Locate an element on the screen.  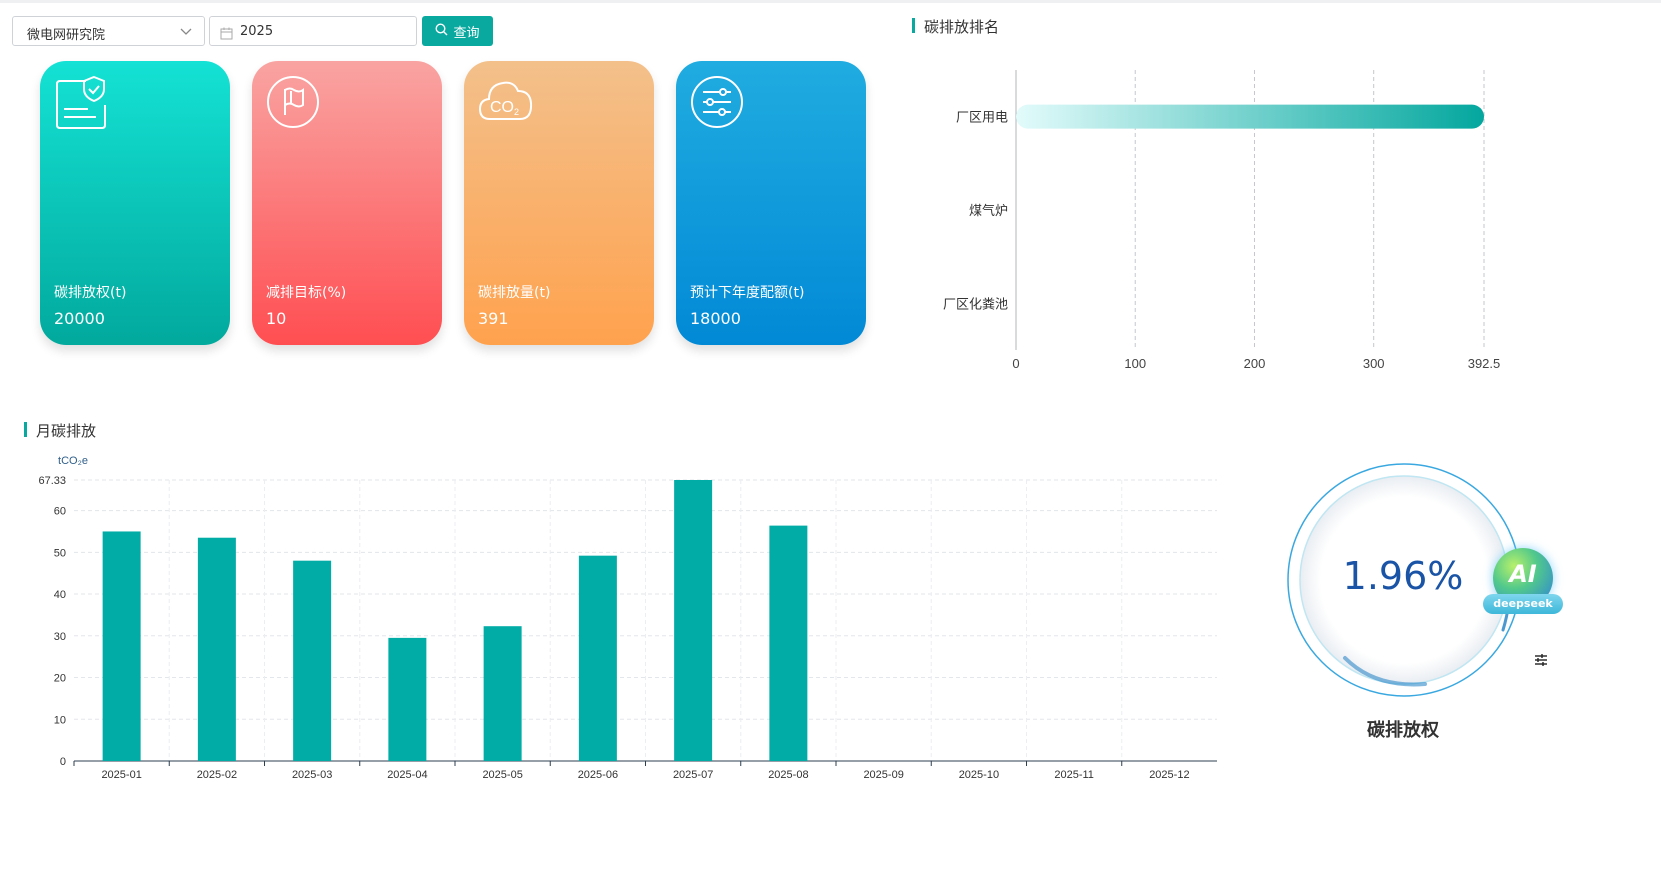
kpi-label: 碳排放量(t) is located at coordinates (514, 293).